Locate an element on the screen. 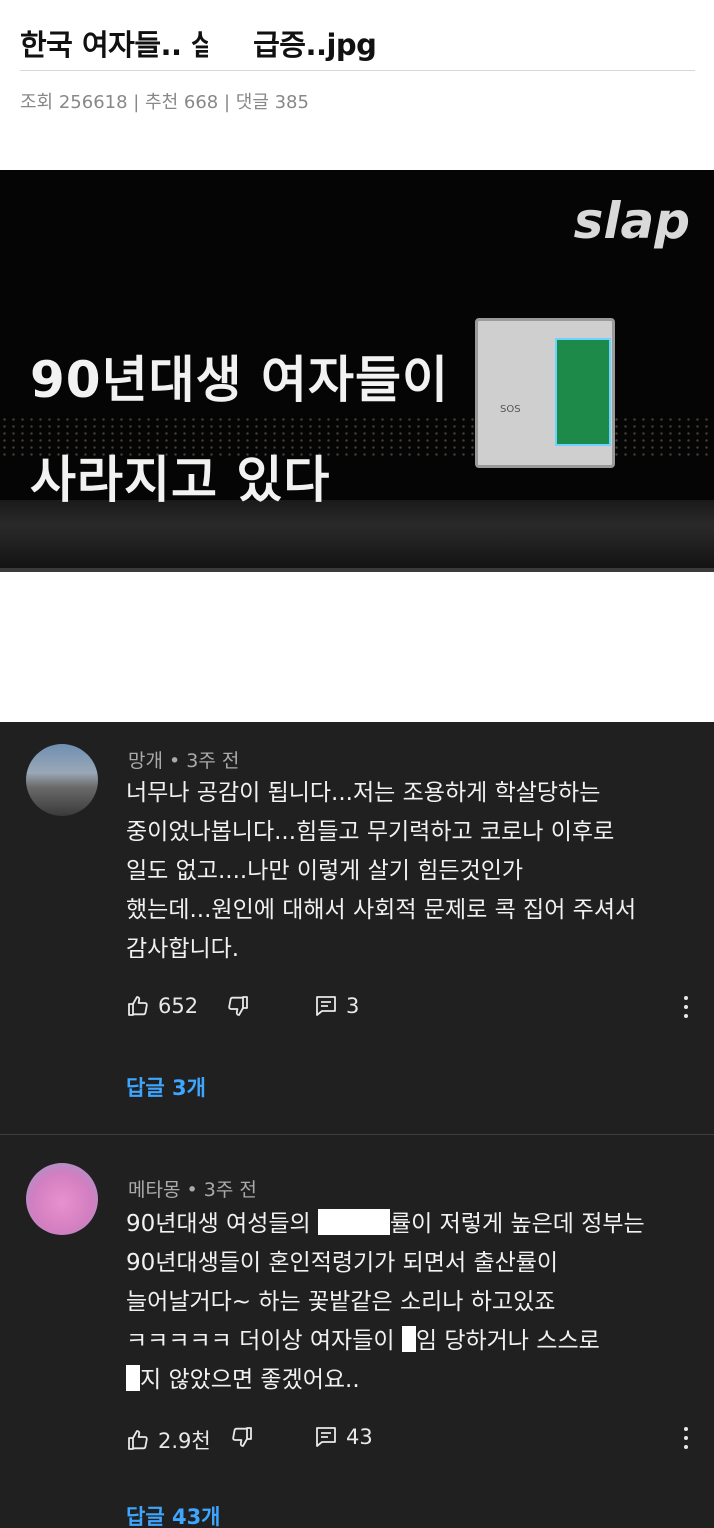 This screenshot has width=714, height=1528. spacer is located at coordinates (357, 647).